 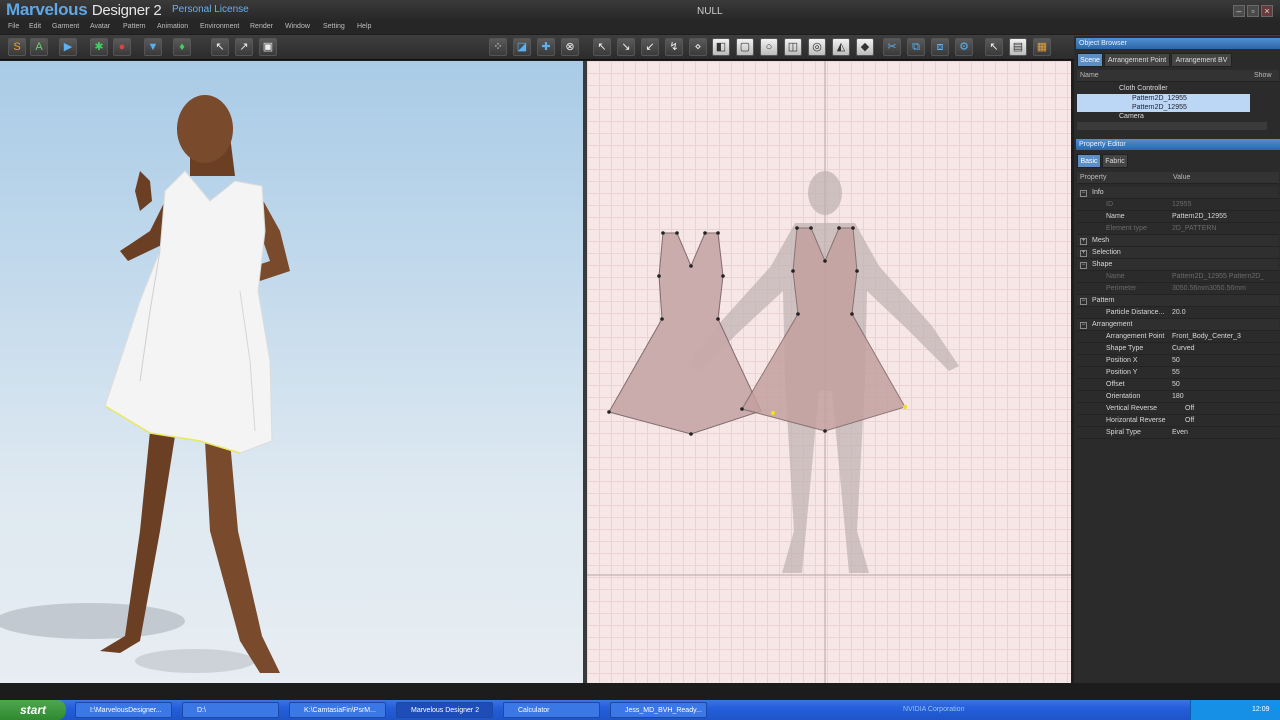 I want to click on simulate-s-button: S, so click(x=17, y=47).